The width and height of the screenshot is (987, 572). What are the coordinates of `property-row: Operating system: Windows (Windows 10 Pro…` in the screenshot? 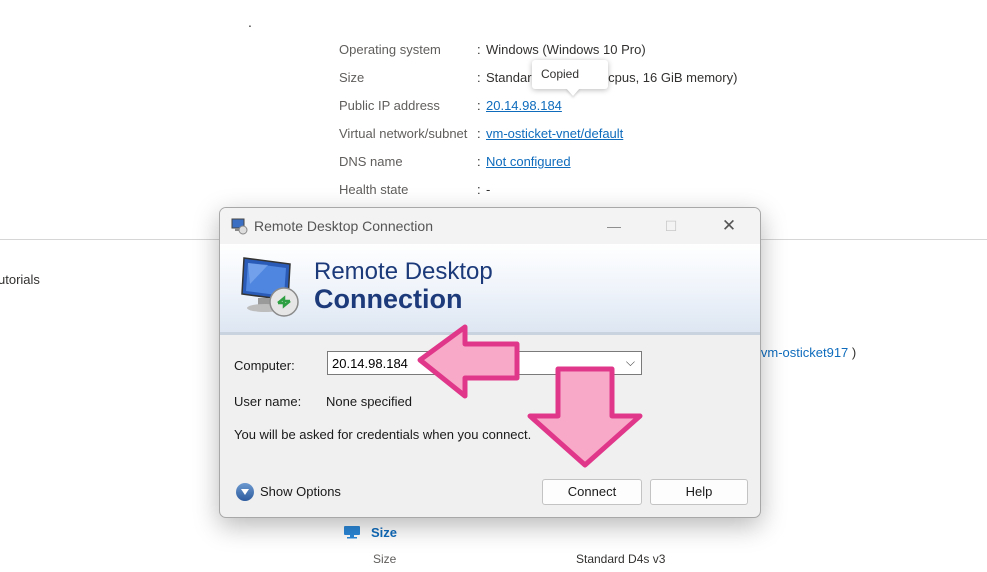 It's located at (619, 53).